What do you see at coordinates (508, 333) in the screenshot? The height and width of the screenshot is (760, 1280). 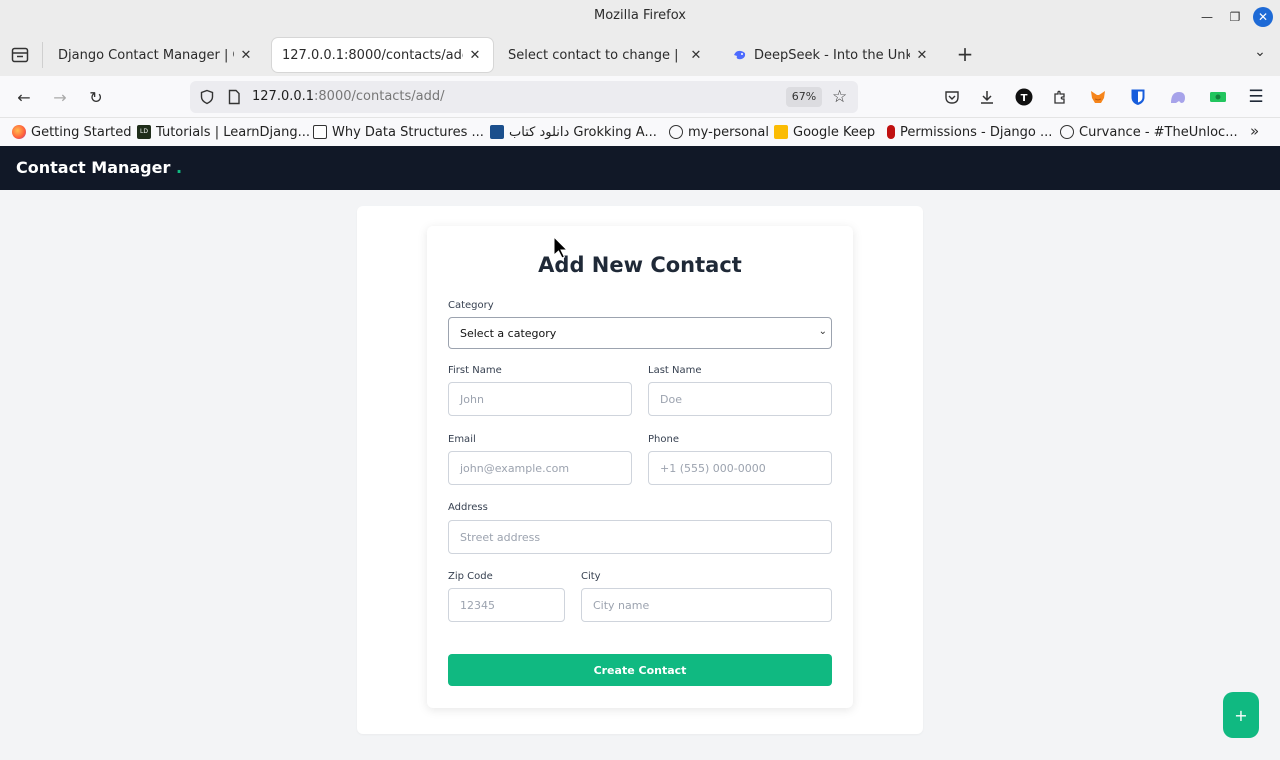 I see `category-selected-value: Select a category` at bounding box center [508, 333].